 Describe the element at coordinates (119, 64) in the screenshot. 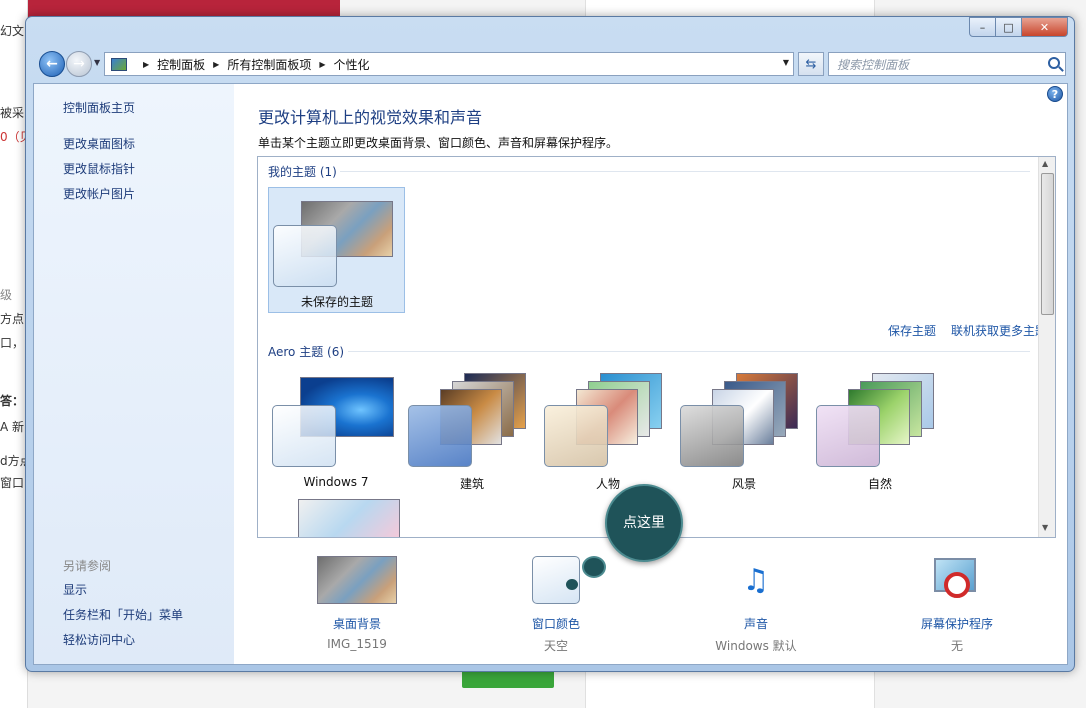

I see `control-panel-icon` at that location.